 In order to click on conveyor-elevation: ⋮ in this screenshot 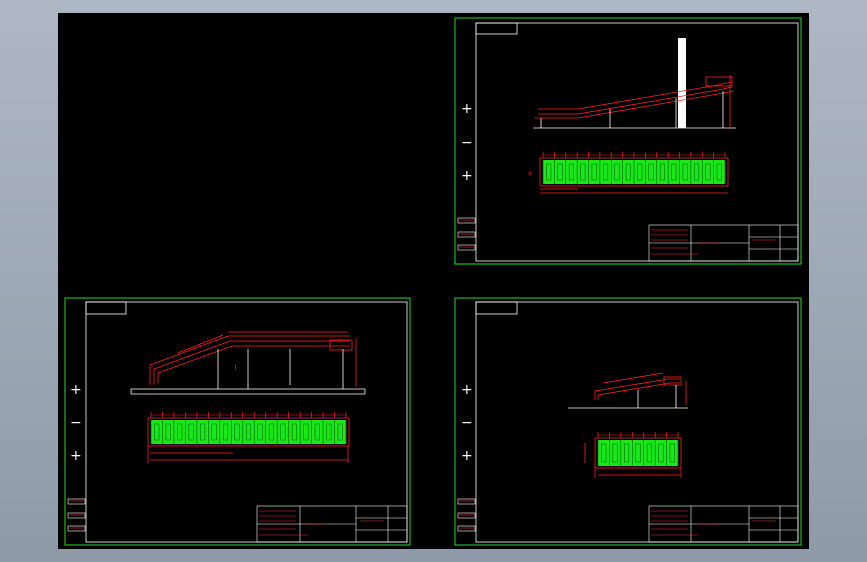, I will do `click(248, 363)`.